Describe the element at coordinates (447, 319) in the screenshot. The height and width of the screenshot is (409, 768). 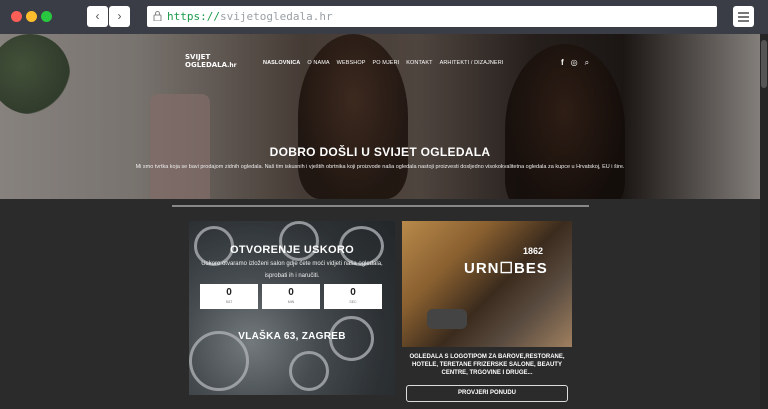
I see `sink-image` at that location.